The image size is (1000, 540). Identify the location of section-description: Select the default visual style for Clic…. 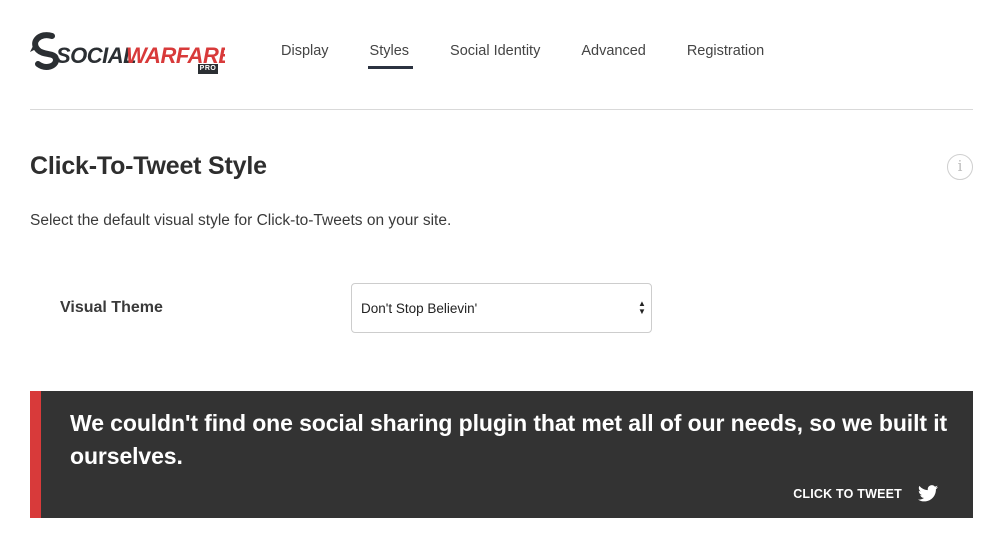
(241, 220).